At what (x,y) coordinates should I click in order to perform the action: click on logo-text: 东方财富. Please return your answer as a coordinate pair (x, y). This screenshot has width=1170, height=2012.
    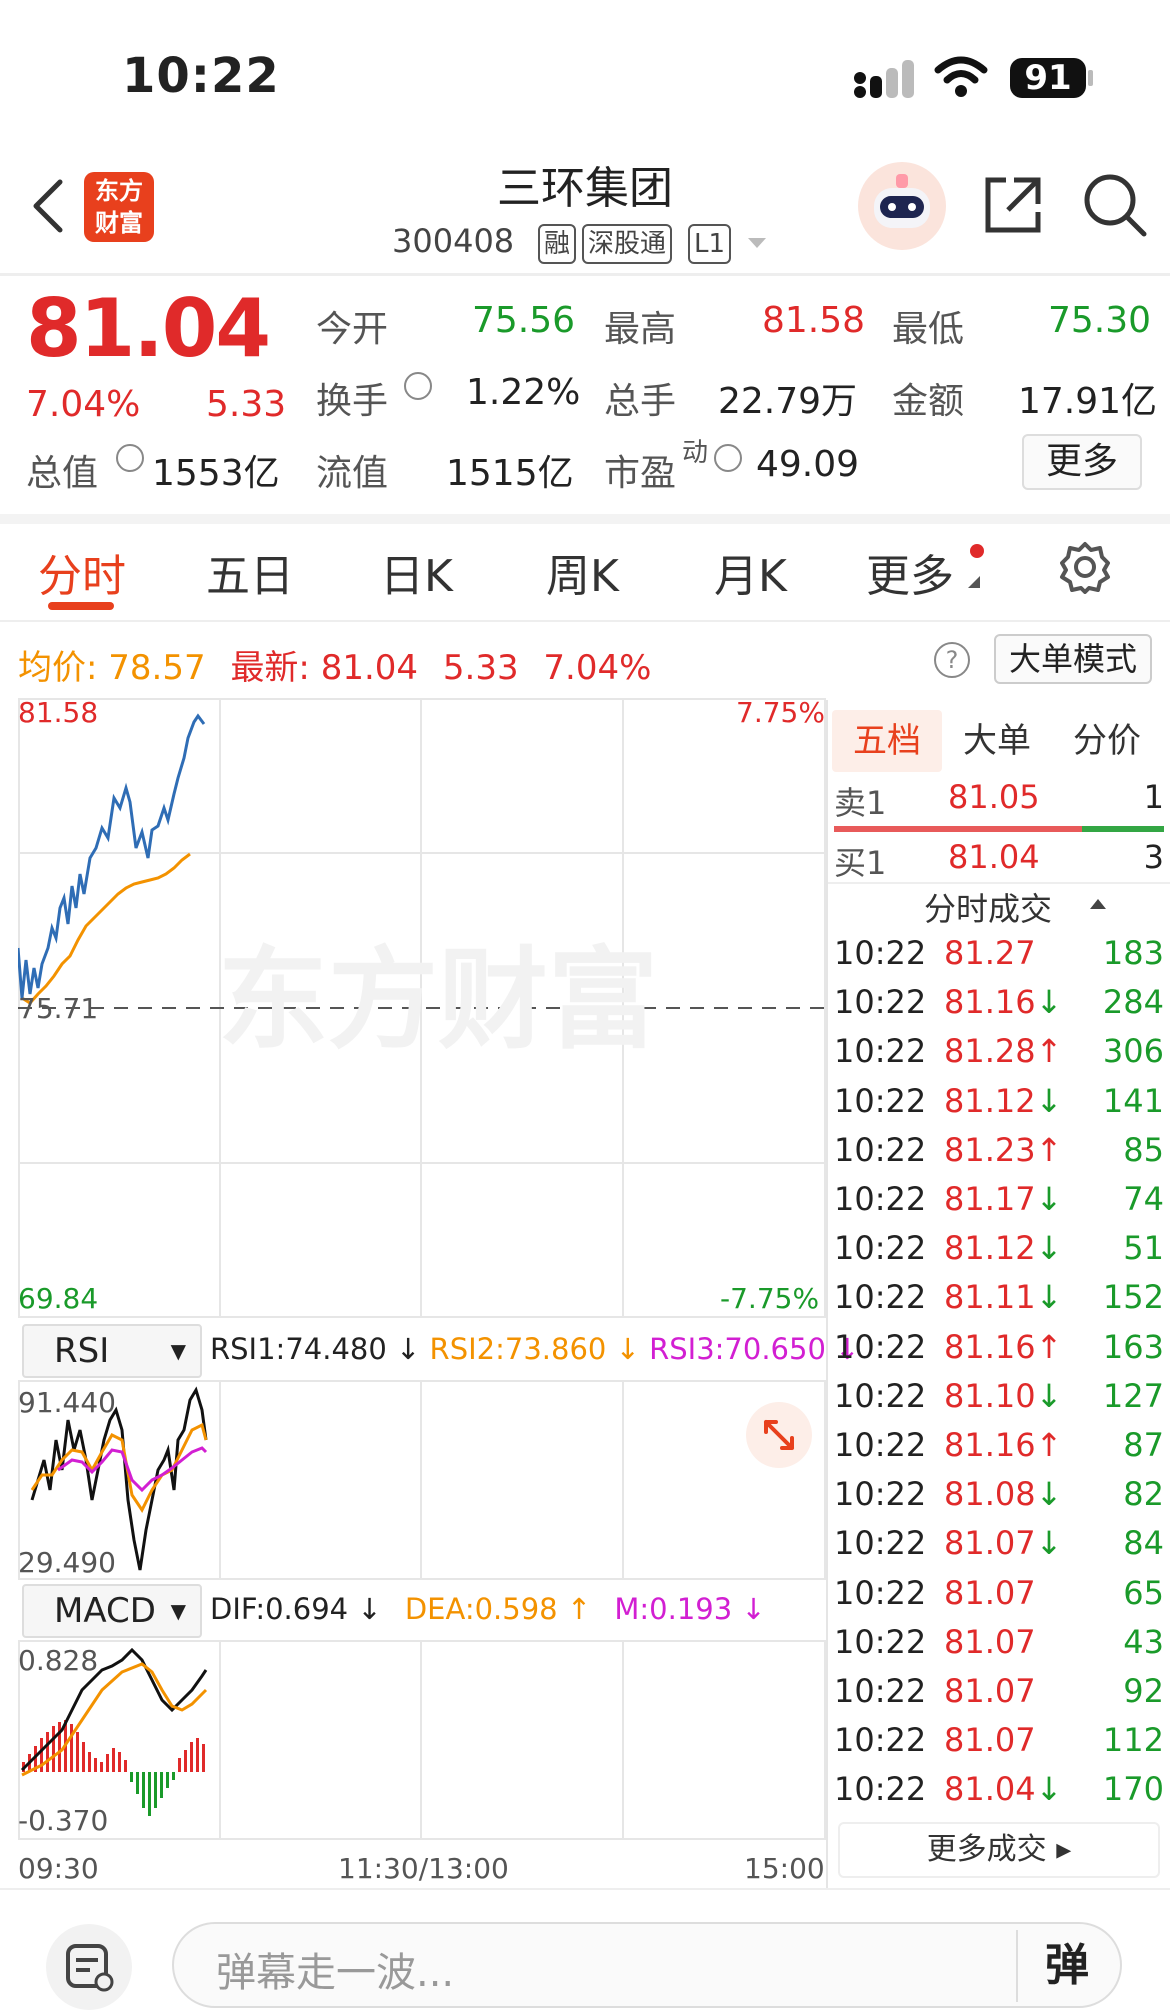
    Looking at the image, I should click on (119, 207).